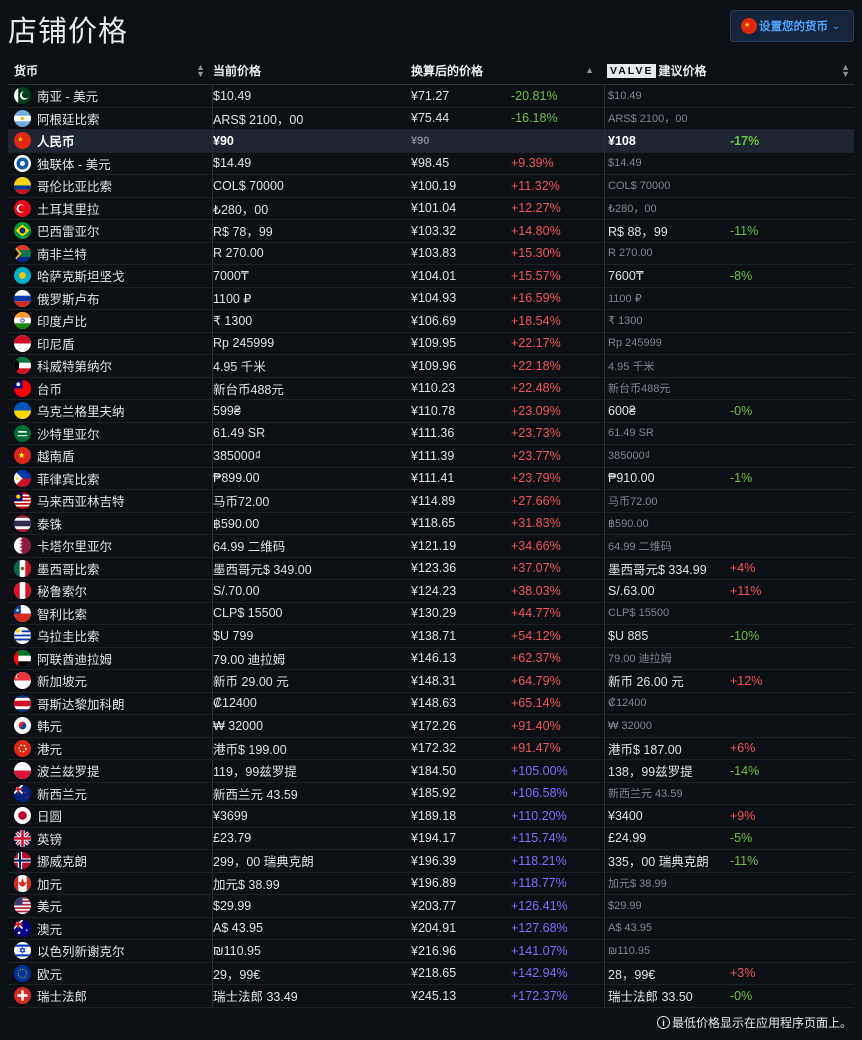  What do you see at coordinates (312, 70) in the screenshot?
I see `column-header-current-price: 当前价格` at bounding box center [312, 70].